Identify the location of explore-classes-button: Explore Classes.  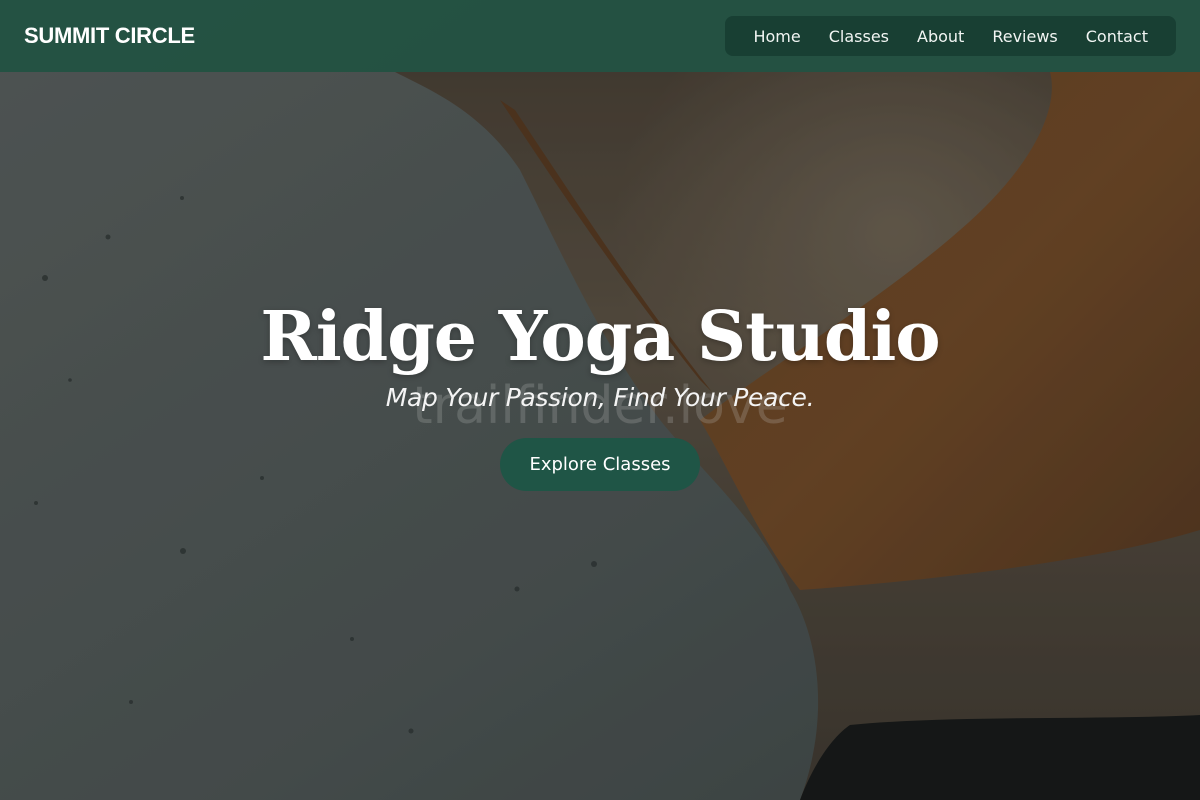
(600, 464).